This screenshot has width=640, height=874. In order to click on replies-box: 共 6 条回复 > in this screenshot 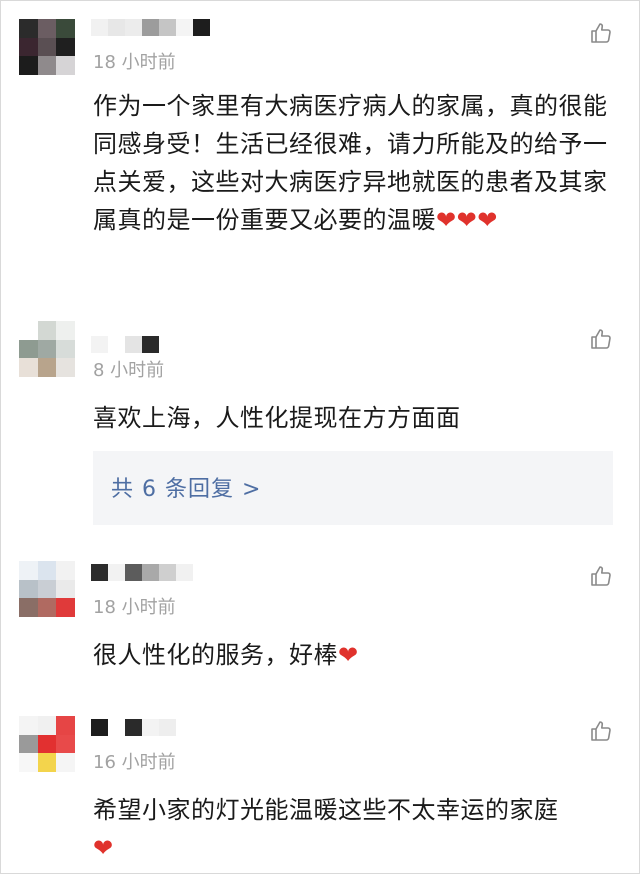, I will do `click(353, 488)`.